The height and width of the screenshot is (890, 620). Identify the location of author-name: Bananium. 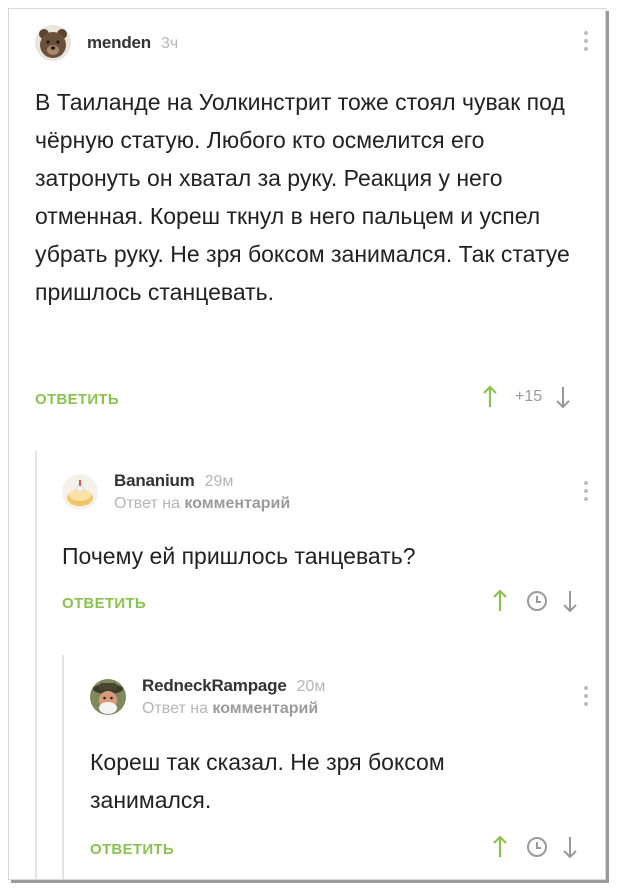
(154, 481).